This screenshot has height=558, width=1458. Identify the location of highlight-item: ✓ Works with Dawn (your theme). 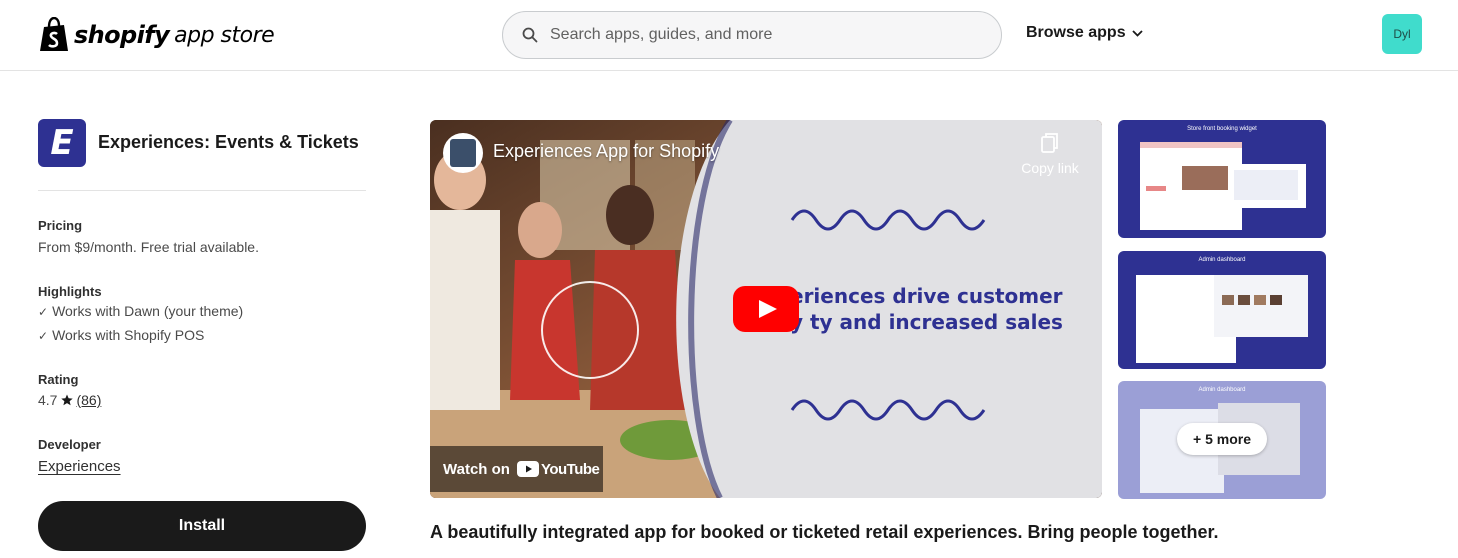
(140, 311).